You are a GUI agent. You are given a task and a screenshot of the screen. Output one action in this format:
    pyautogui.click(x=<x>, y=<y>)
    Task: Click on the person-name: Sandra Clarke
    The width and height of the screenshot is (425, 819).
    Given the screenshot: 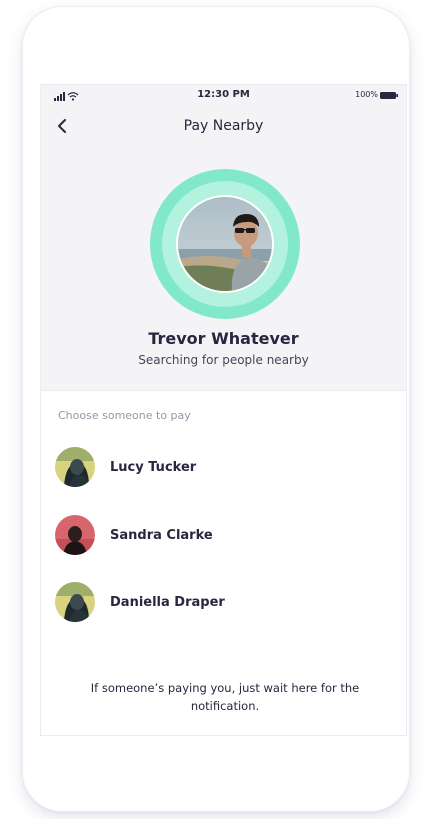 What is the action you would take?
    pyautogui.click(x=161, y=535)
    